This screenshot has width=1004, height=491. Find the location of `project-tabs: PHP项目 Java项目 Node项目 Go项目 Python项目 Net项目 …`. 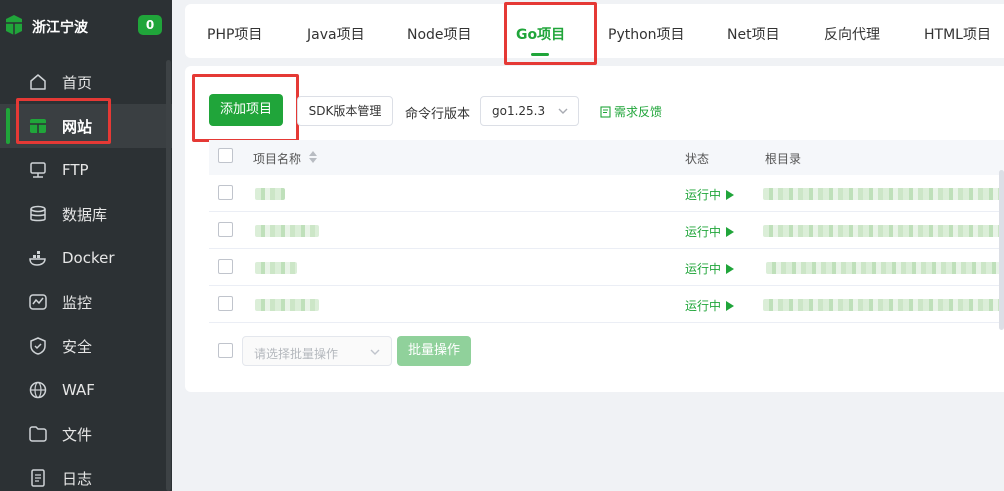

project-tabs: PHP项目 Java项目 Node项目 Go项目 Python项目 Net项目 … is located at coordinates (594, 31).